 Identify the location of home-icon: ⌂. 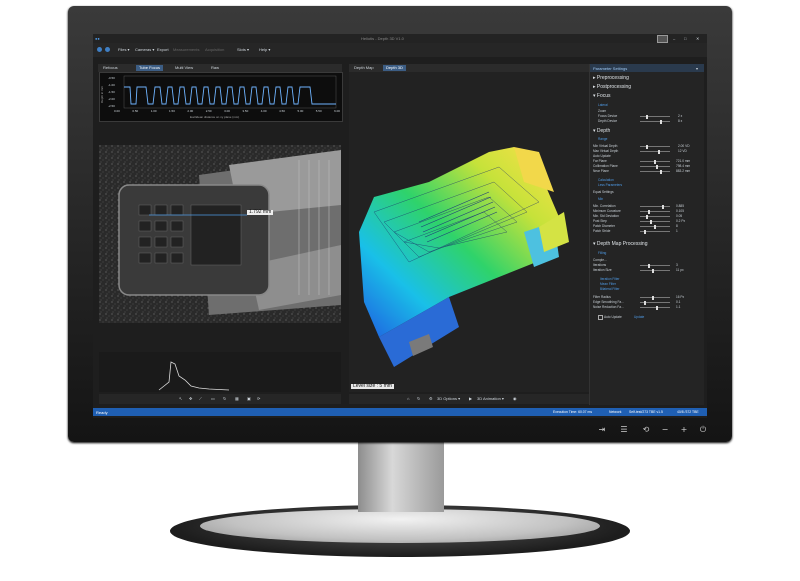
(408, 398).